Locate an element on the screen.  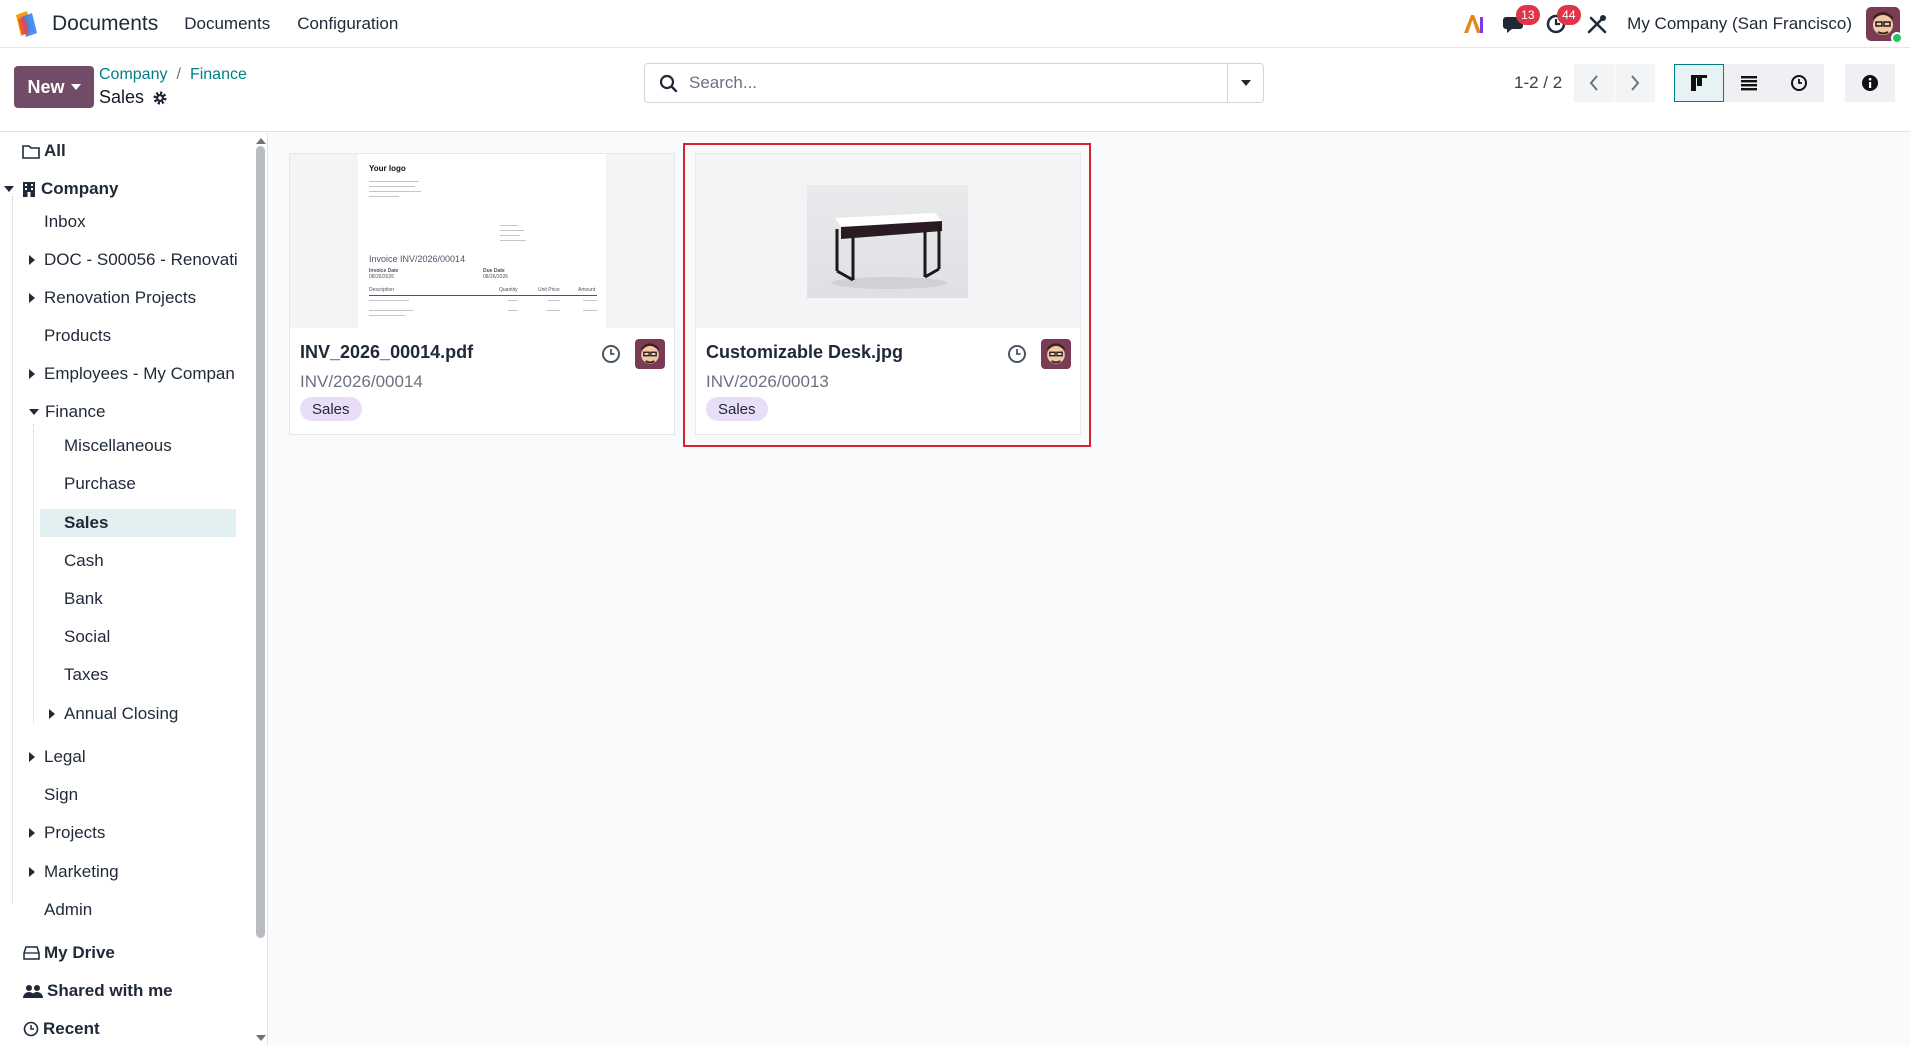
folder-recent-label: Recent is located at coordinates (71, 1028).